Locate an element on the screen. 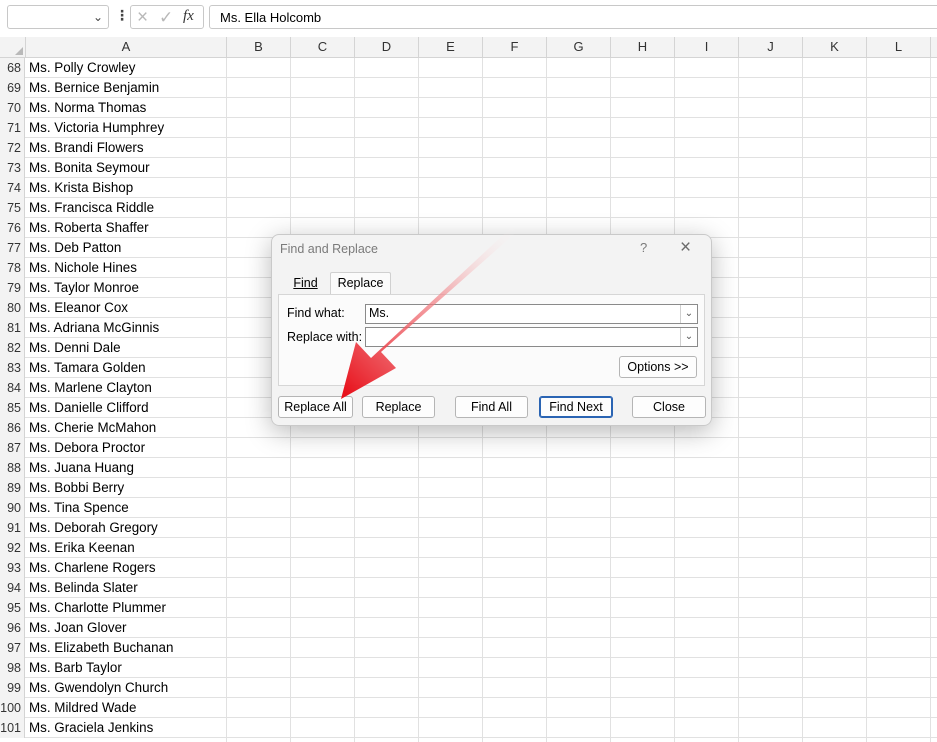  row-number: 70 is located at coordinates (12, 108).